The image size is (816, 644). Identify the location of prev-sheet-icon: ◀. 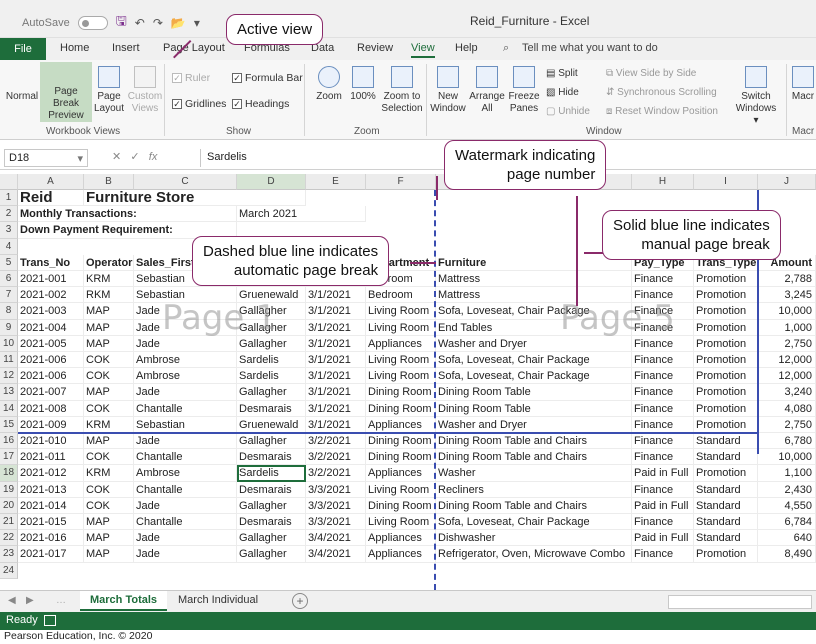
(12, 600).